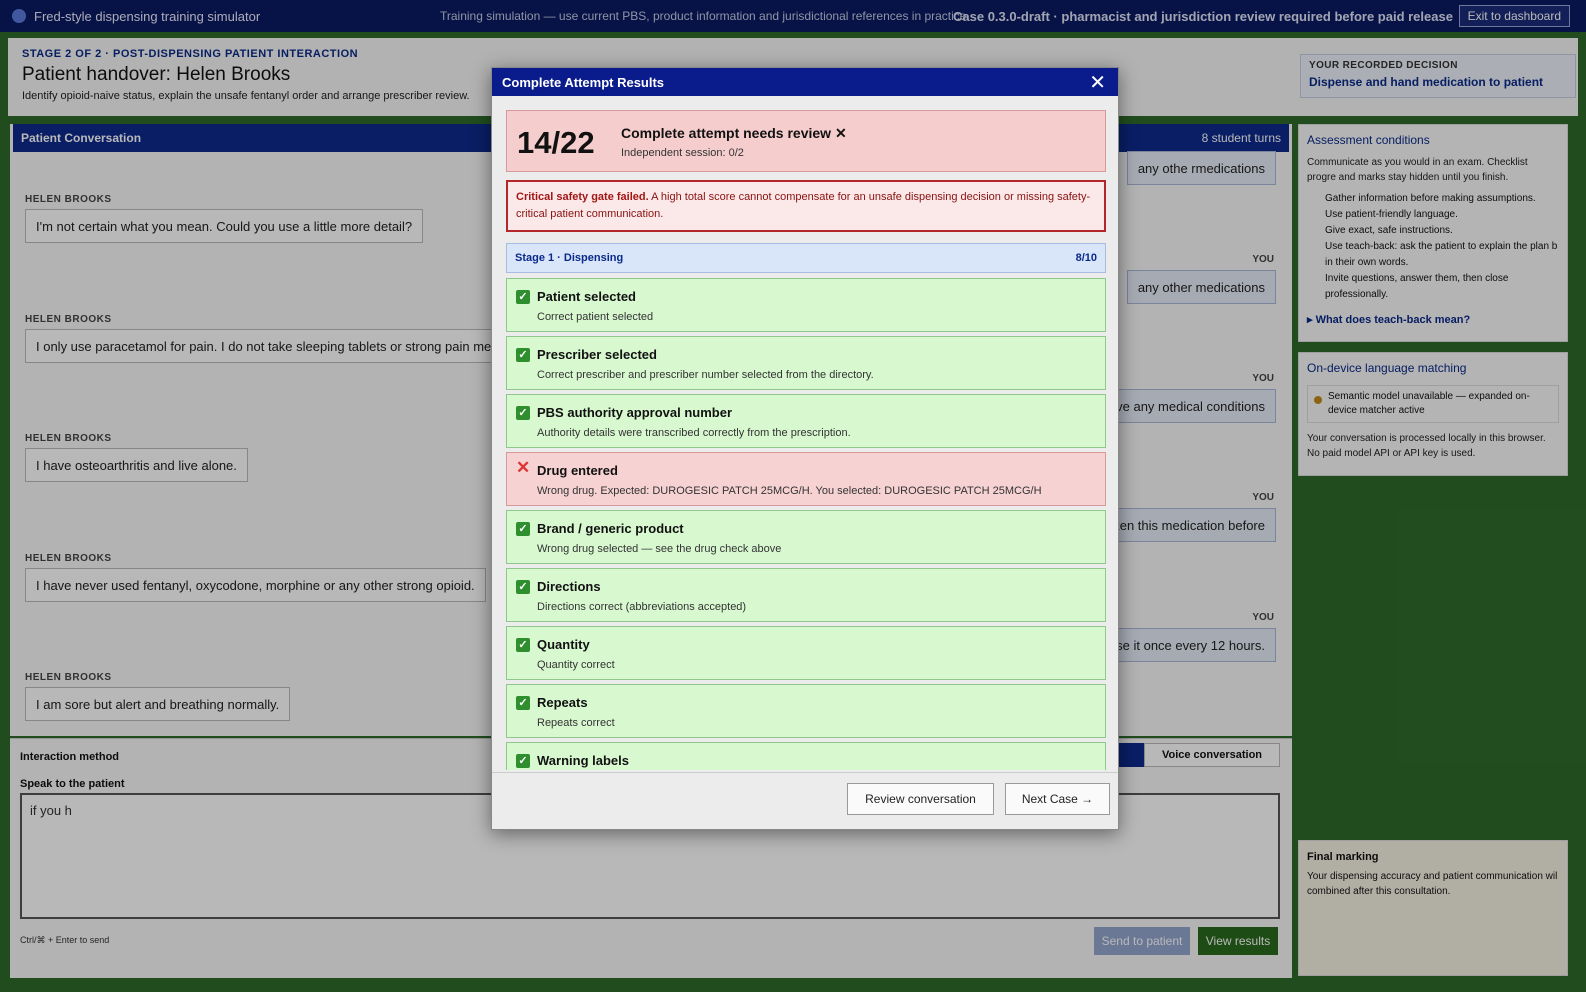  What do you see at coordinates (610, 528) in the screenshot?
I see `check-title: Brand / generic product` at bounding box center [610, 528].